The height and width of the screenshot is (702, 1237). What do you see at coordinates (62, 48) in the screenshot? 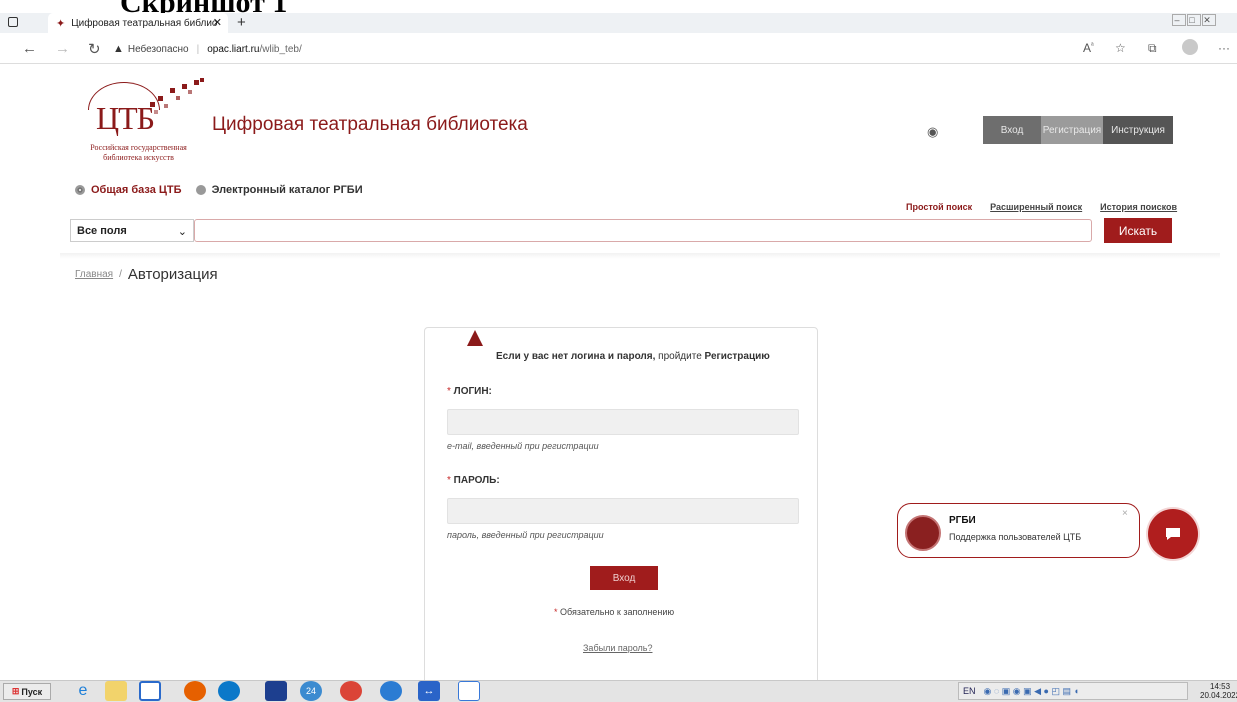
I see `forward-arrow-icon: →` at bounding box center [62, 48].